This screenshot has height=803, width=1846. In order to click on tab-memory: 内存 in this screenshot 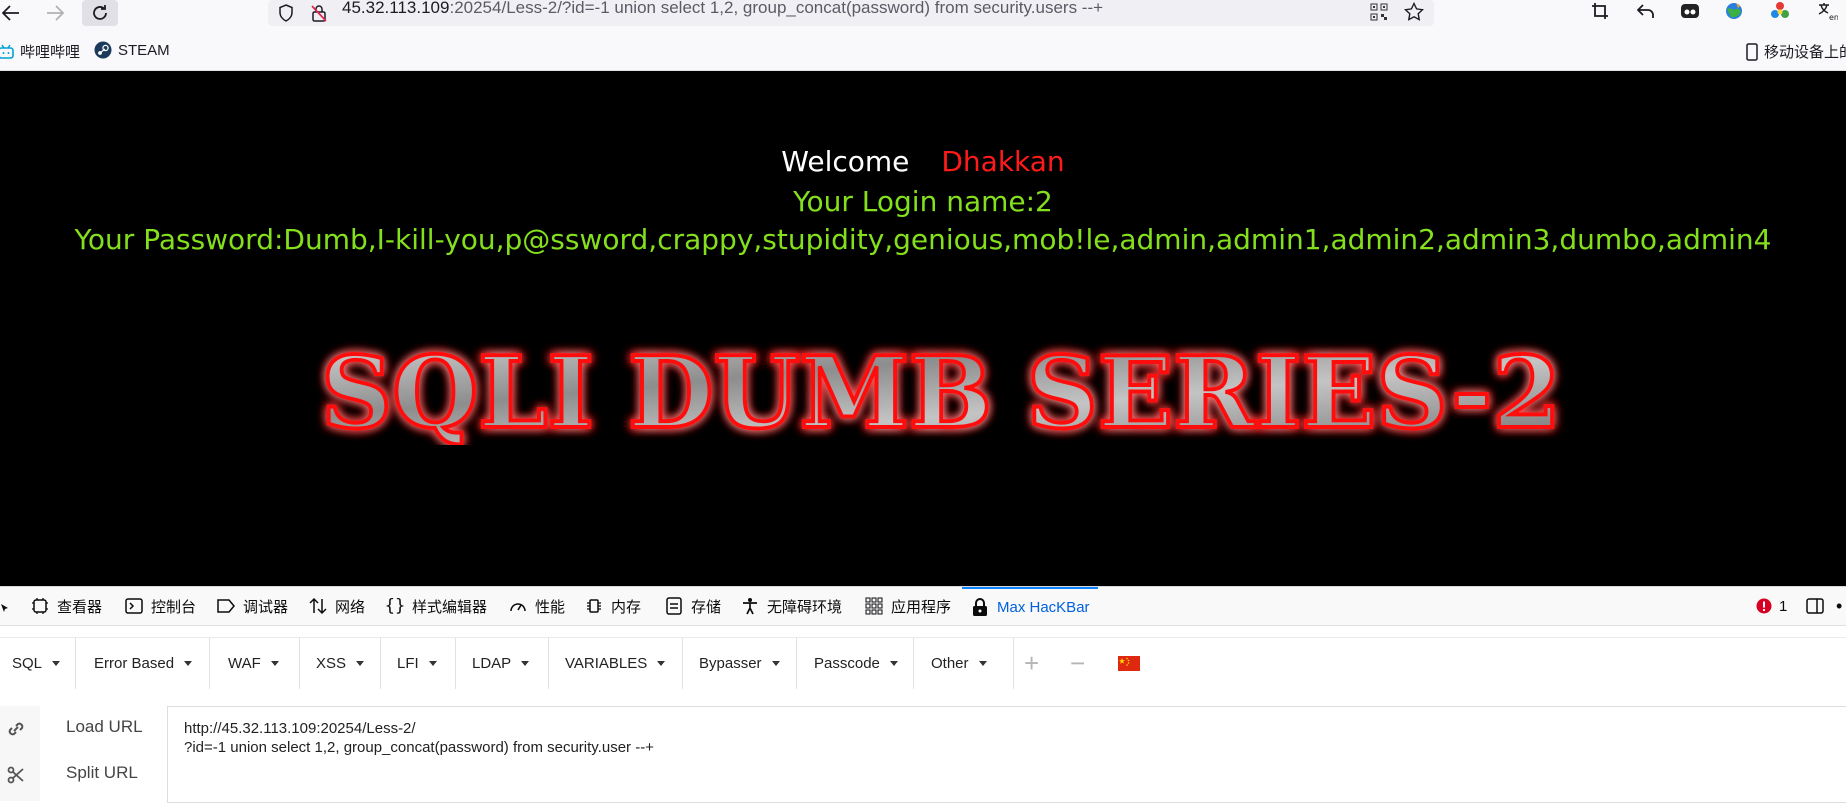, I will do `click(612, 606)`.